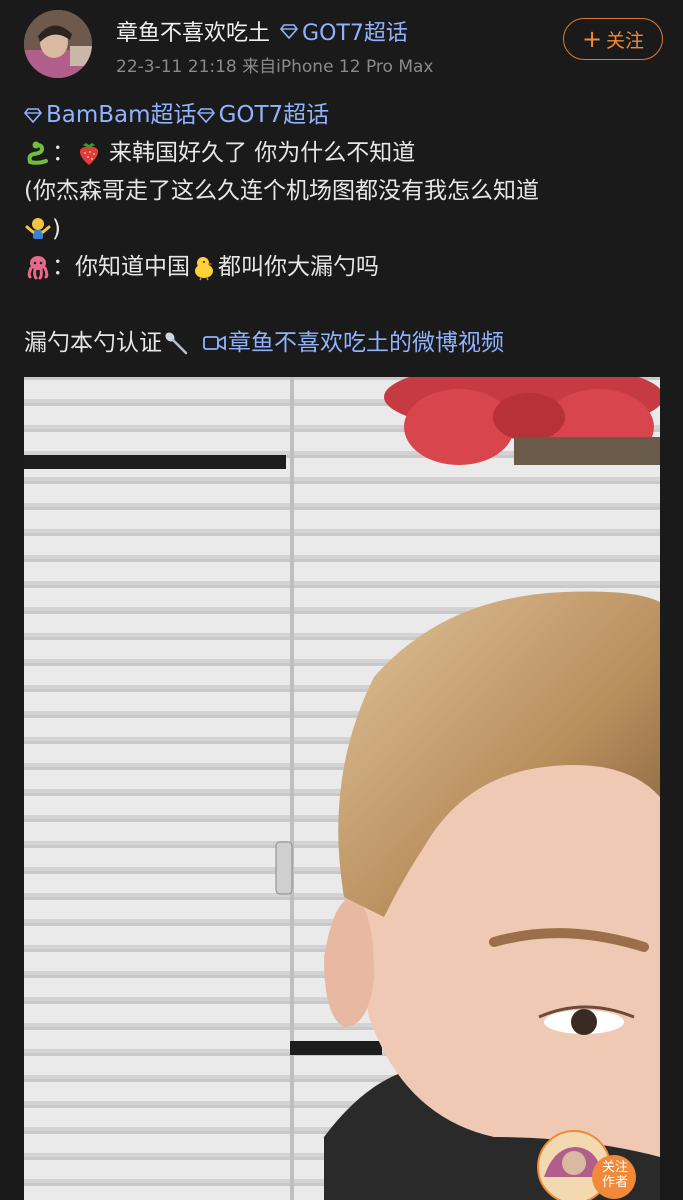 This screenshot has height=1200, width=683. What do you see at coordinates (121, 267) in the screenshot?
I see `text-segment: ：你知道中国` at bounding box center [121, 267].